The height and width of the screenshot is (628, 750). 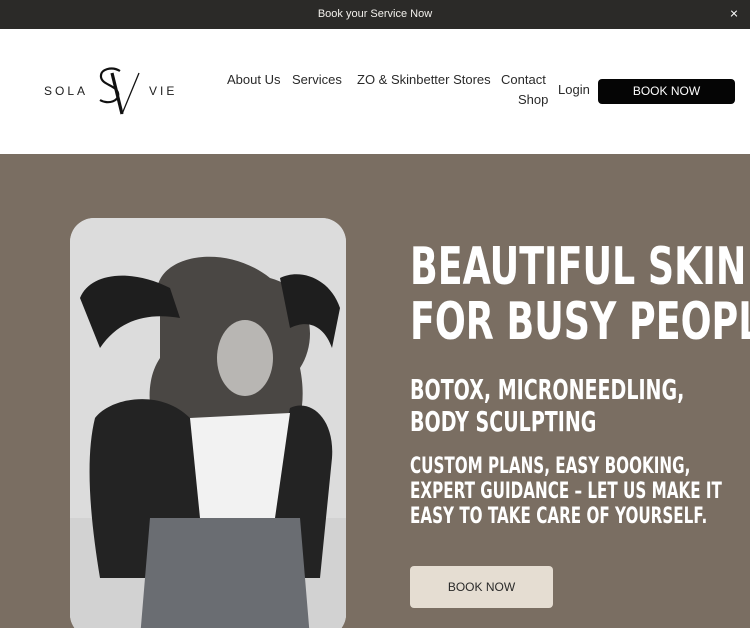 What do you see at coordinates (119, 91) in the screenshot?
I see `logo-monogram` at bounding box center [119, 91].